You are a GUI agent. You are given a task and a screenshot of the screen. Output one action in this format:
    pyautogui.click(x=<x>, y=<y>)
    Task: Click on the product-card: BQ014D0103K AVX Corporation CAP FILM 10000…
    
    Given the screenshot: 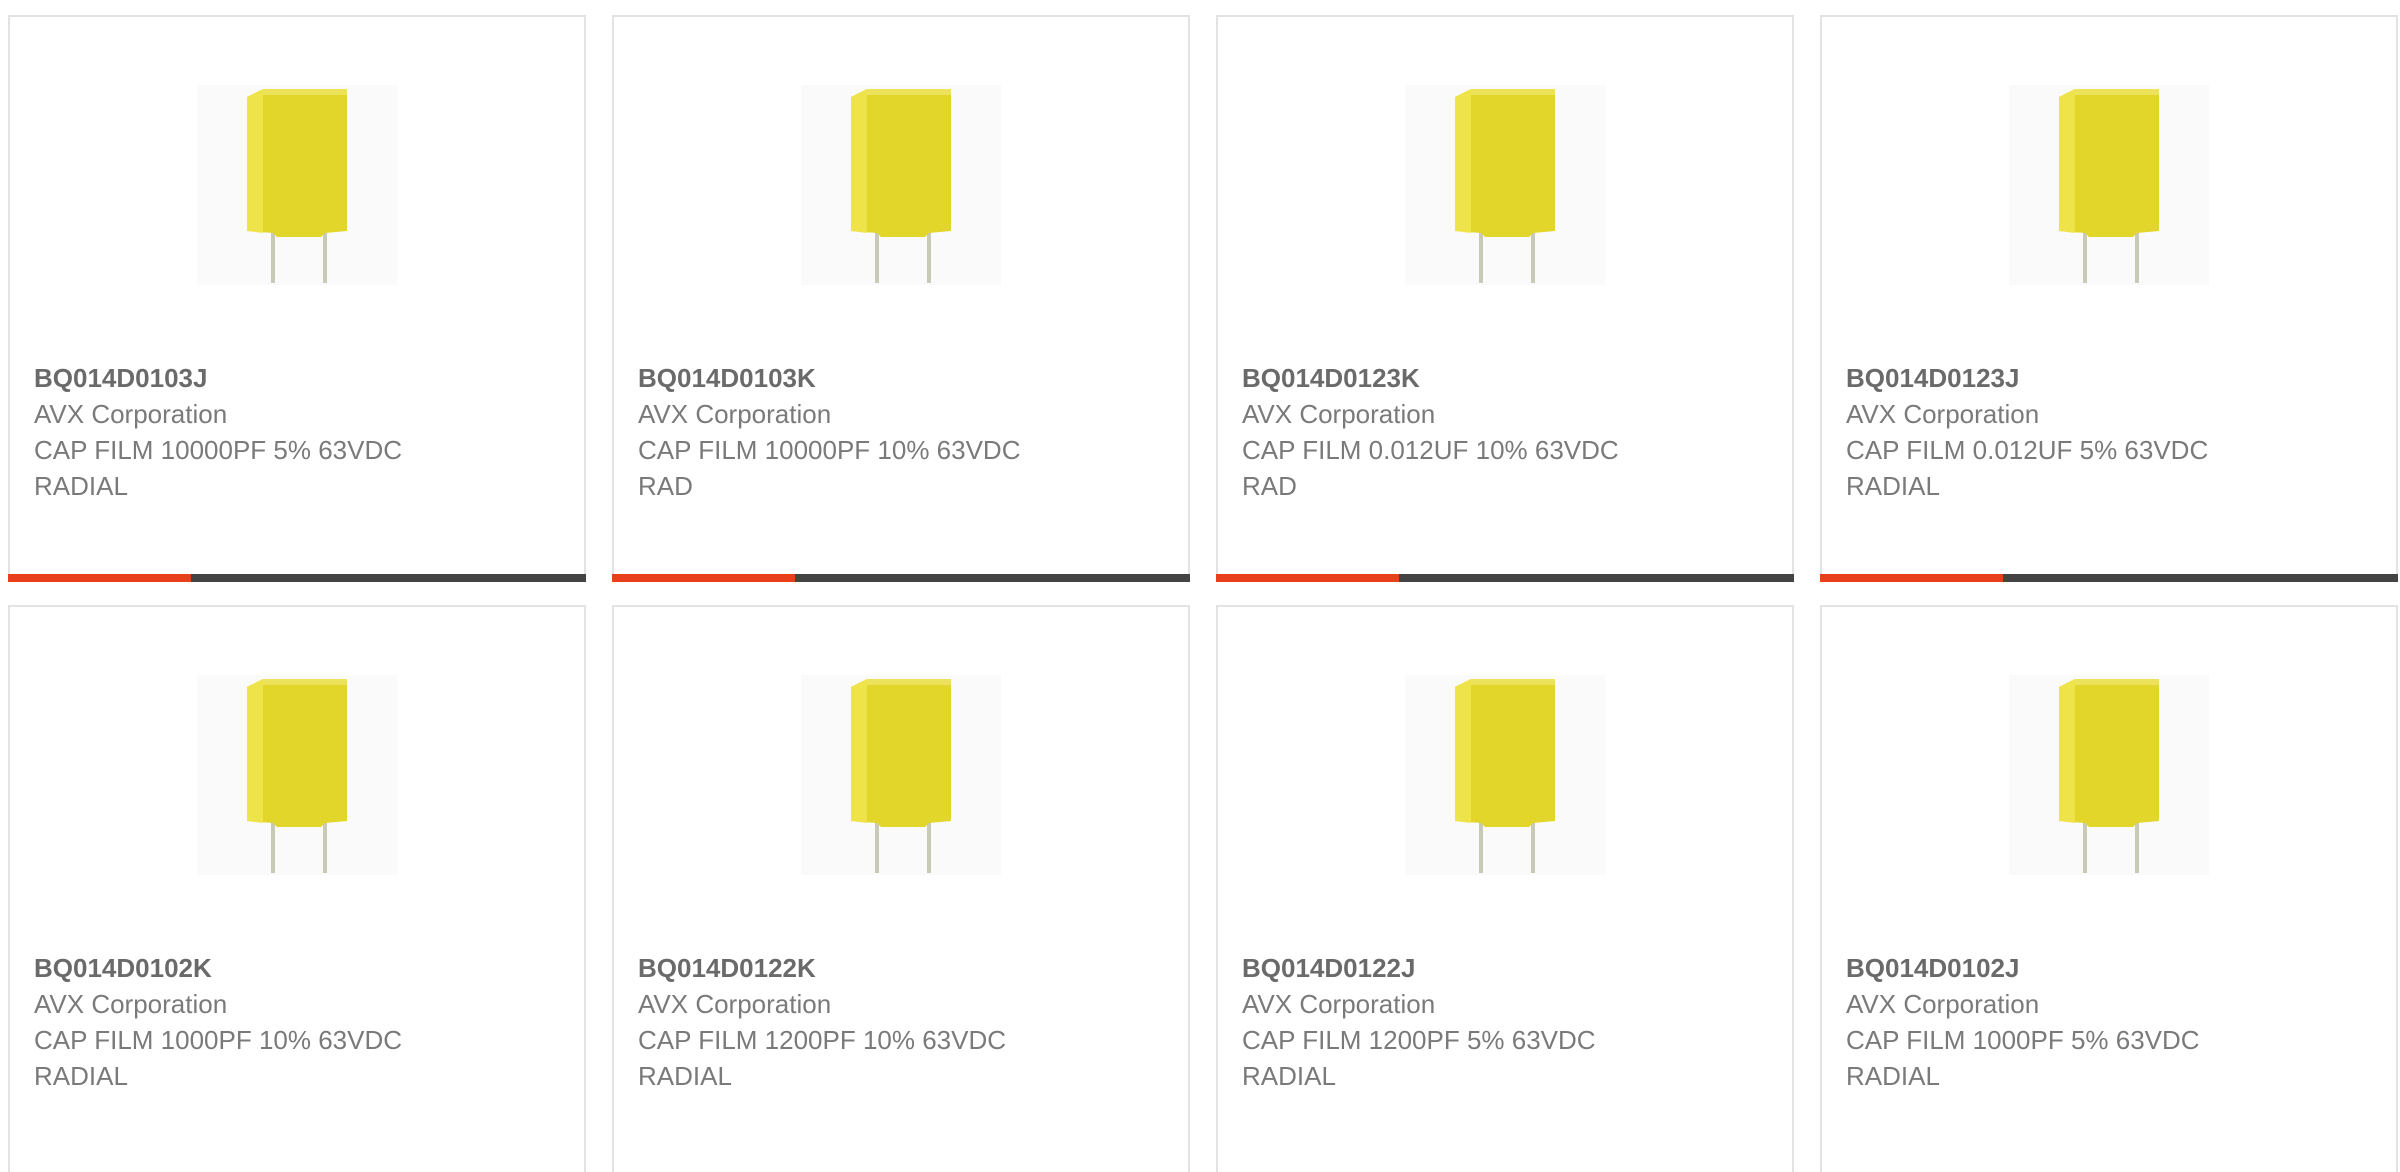 What is the action you would take?
    pyautogui.click(x=901, y=298)
    